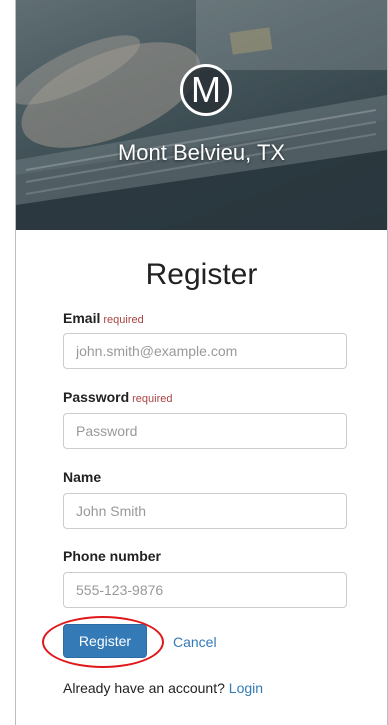 This screenshot has width=388, height=725. I want to click on register-button: Register, so click(105, 641).